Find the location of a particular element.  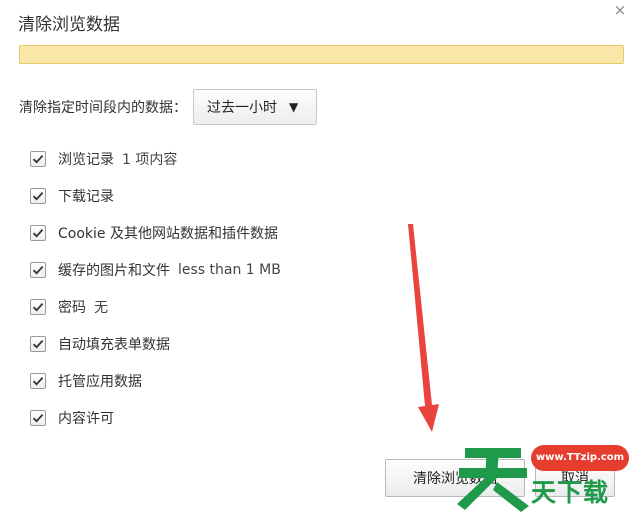

time-range-select: 过去一小时 ▼ is located at coordinates (255, 107).